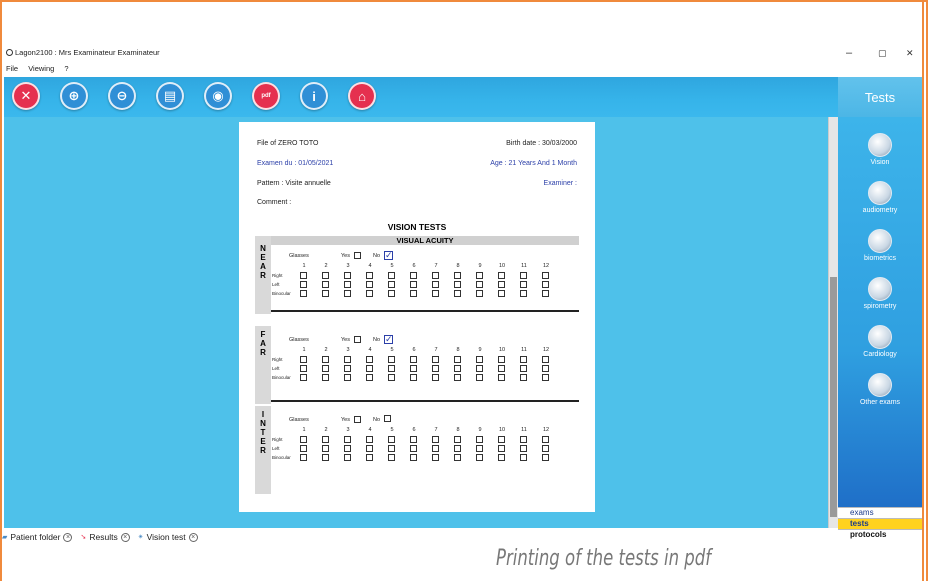 Image resolution: width=928 pixels, height=581 pixels. What do you see at coordinates (362, 96) in the screenshot?
I see `home-icon: ⌂` at bounding box center [362, 96].